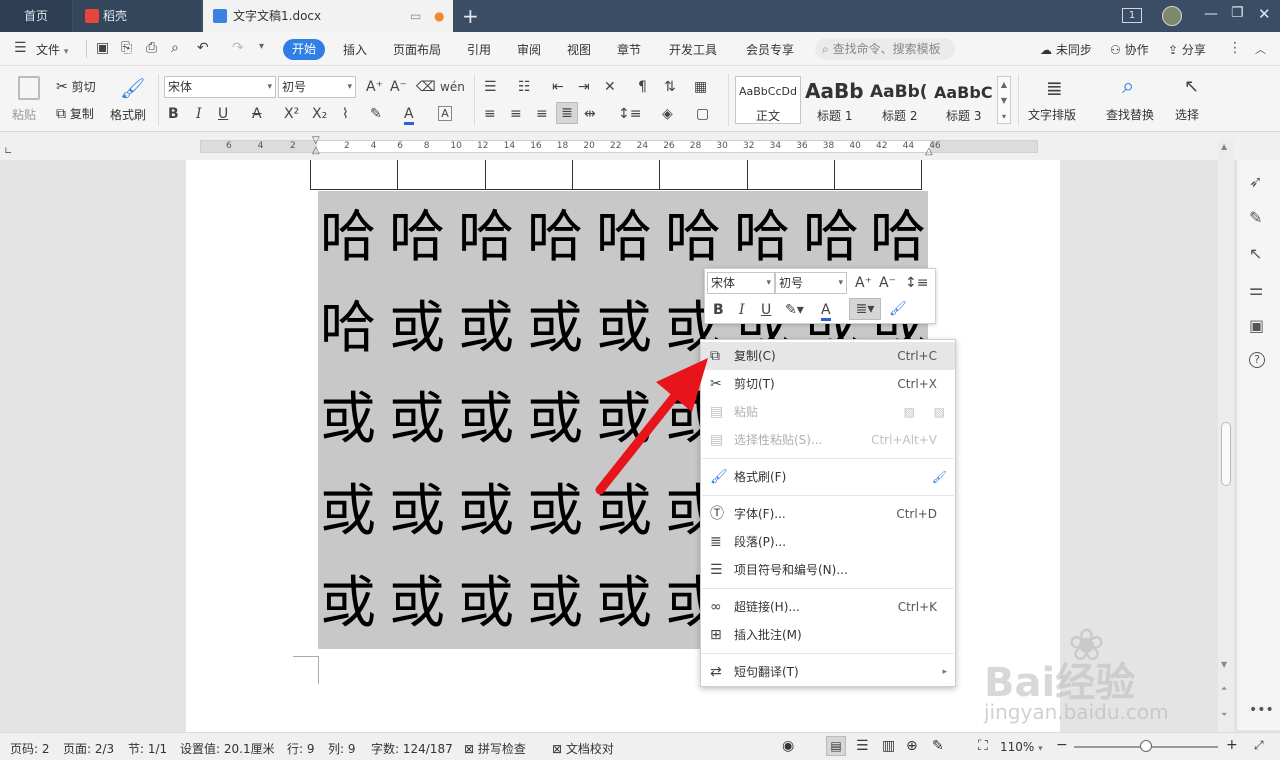 The image size is (1280, 760). I want to click on format-painter-lock-icon: 🖌, so click(939, 477).